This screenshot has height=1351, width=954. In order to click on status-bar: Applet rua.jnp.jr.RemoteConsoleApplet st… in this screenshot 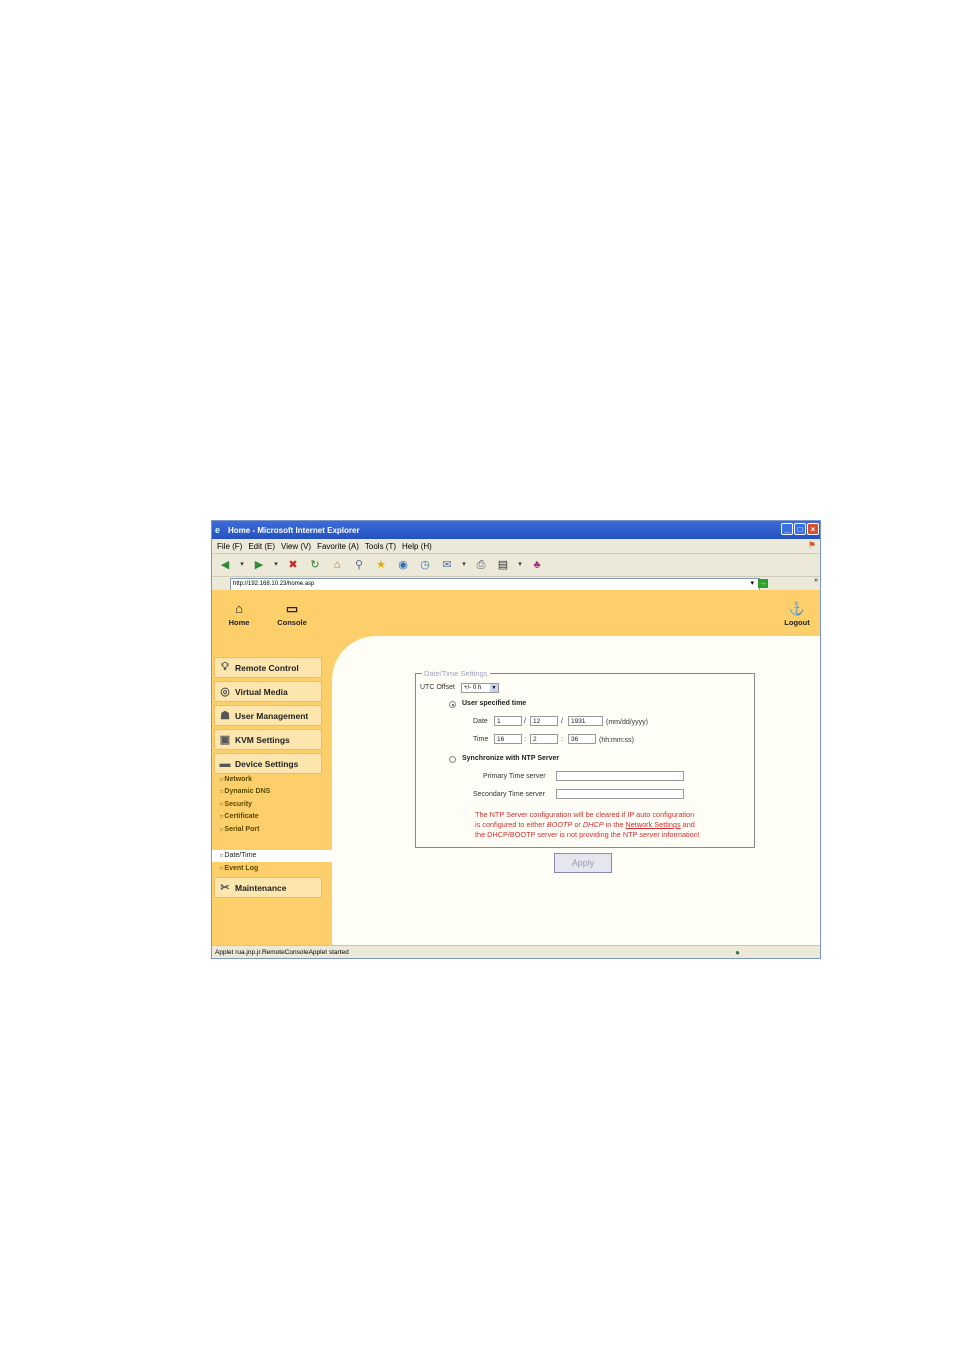, I will do `click(516, 951)`.